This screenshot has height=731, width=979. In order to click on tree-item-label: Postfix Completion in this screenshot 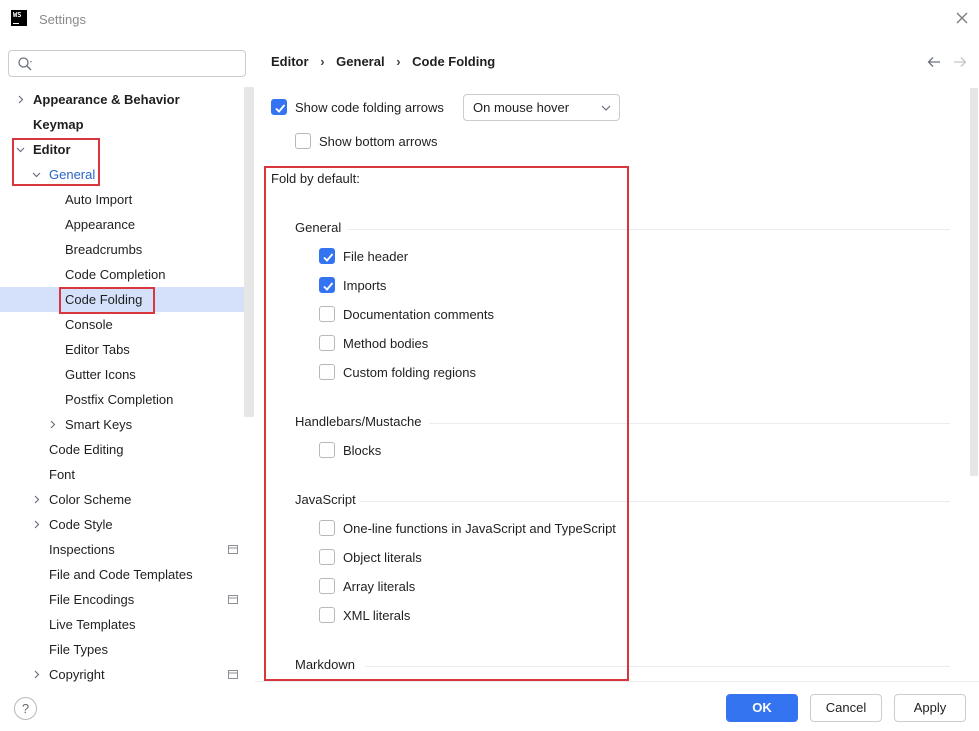, I will do `click(119, 399)`.